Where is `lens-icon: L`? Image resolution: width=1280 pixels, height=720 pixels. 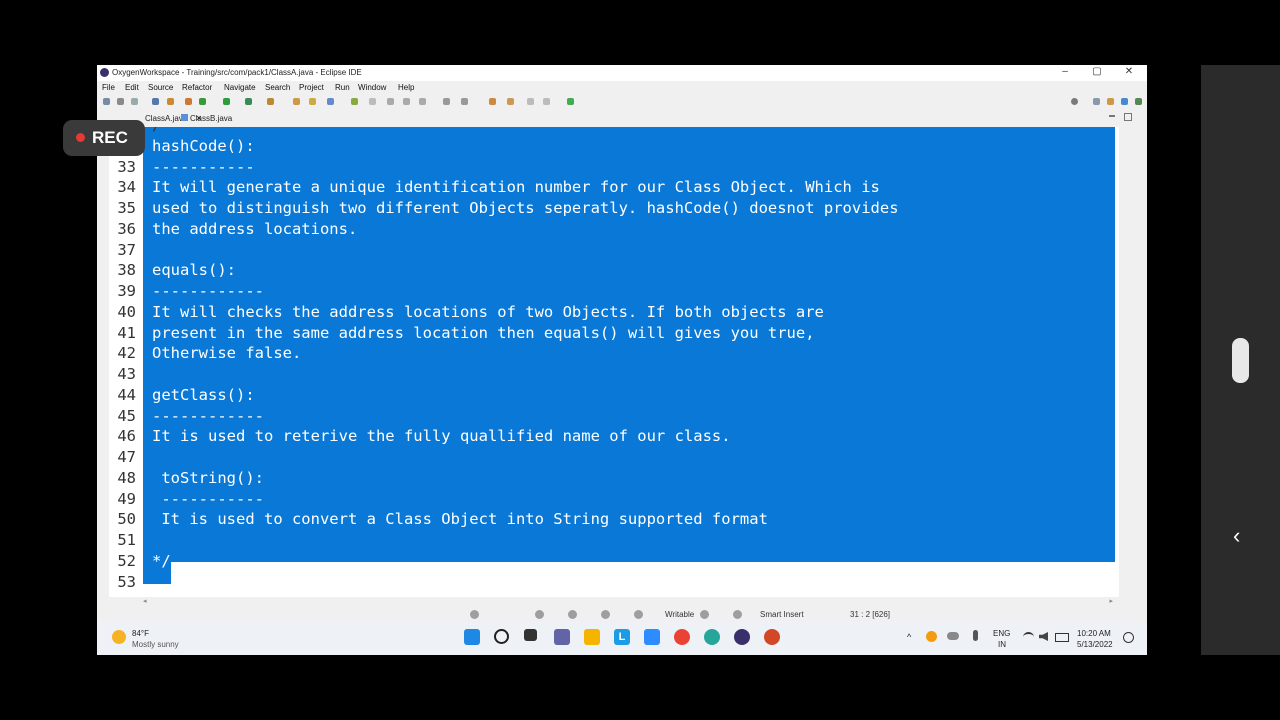 lens-icon: L is located at coordinates (622, 637).